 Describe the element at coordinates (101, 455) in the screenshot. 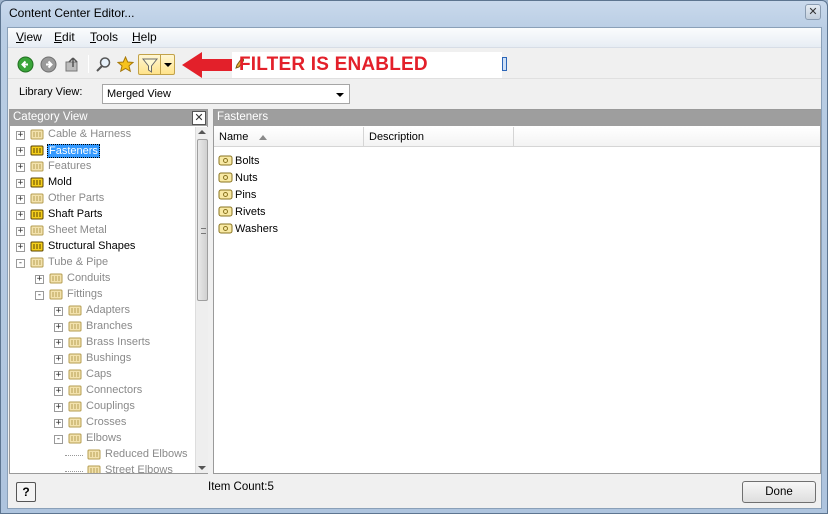

I see `tree-item: Reduced Elbows` at that location.